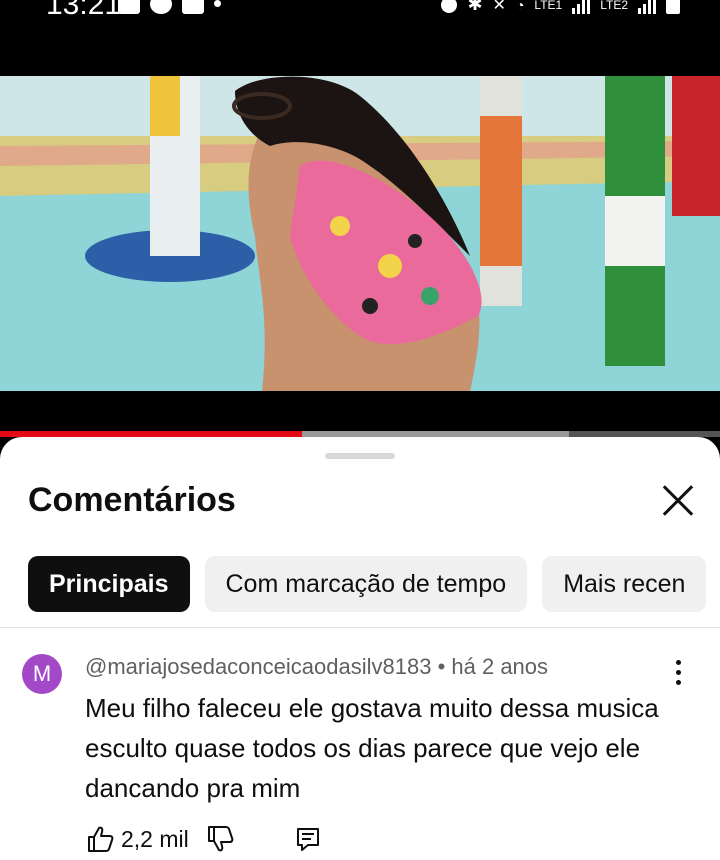  What do you see at coordinates (614, 6) in the screenshot?
I see `sim2-label: LTE2` at bounding box center [614, 6].